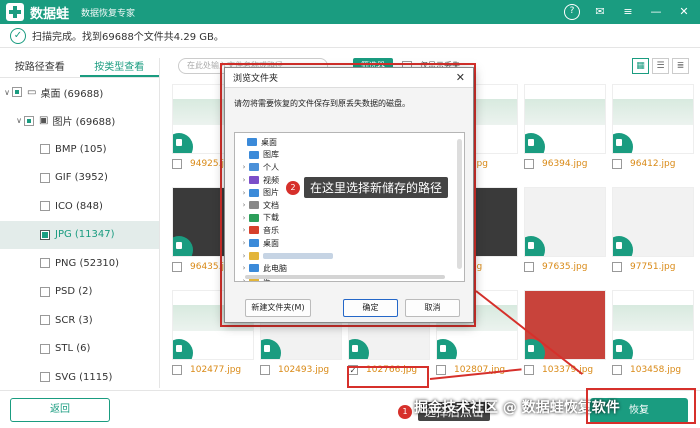 Image resolution: width=700 pixels, height=428 pixels. I want to click on menu-icon: ≡, so click(628, 12).